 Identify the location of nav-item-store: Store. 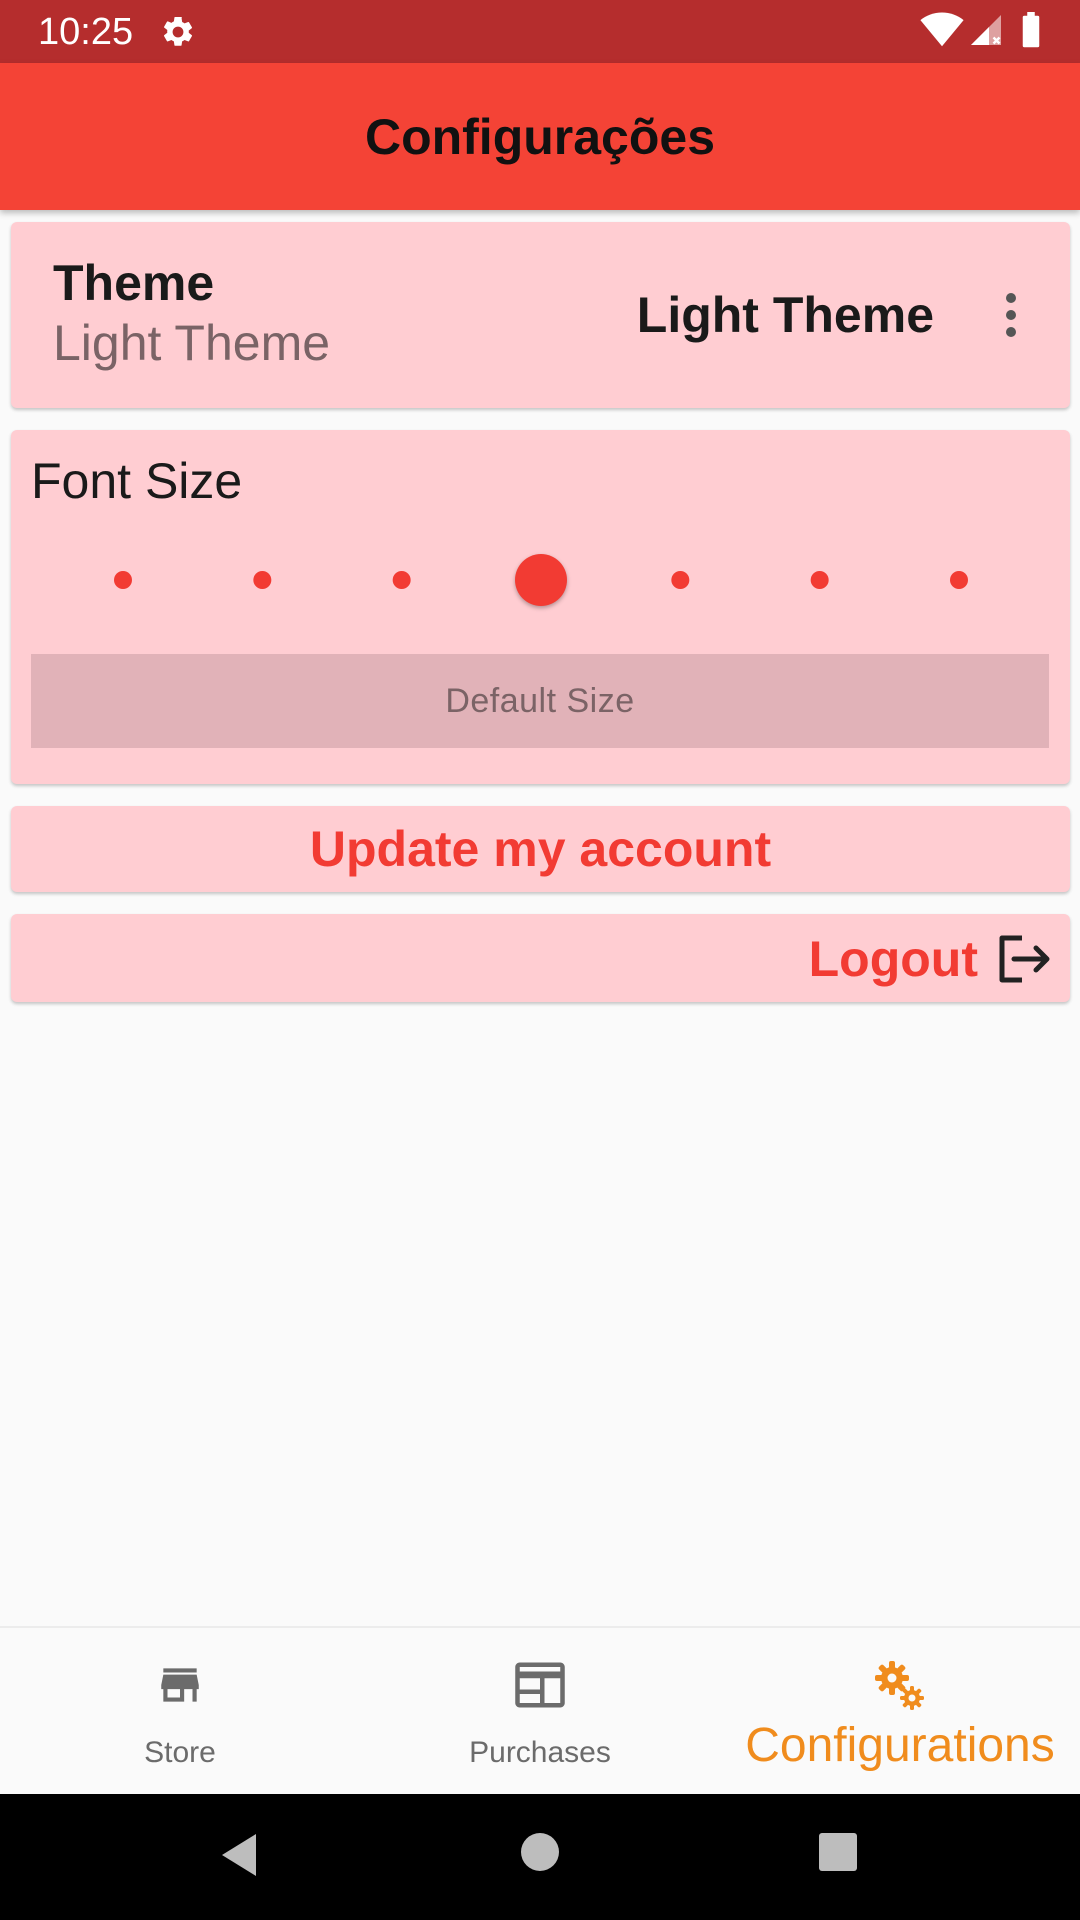
(180, 1712).